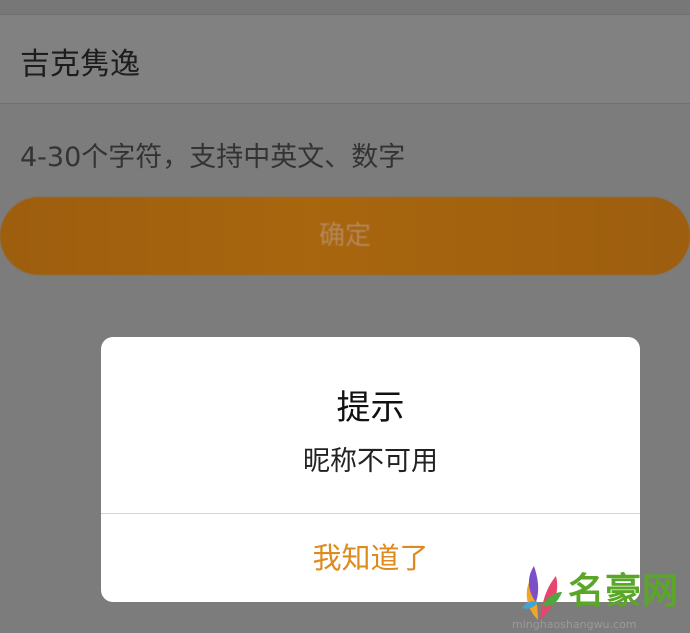 The width and height of the screenshot is (690, 633). I want to click on nickname-hint: 4-30个字符，支持中英文、数字, so click(213, 157).